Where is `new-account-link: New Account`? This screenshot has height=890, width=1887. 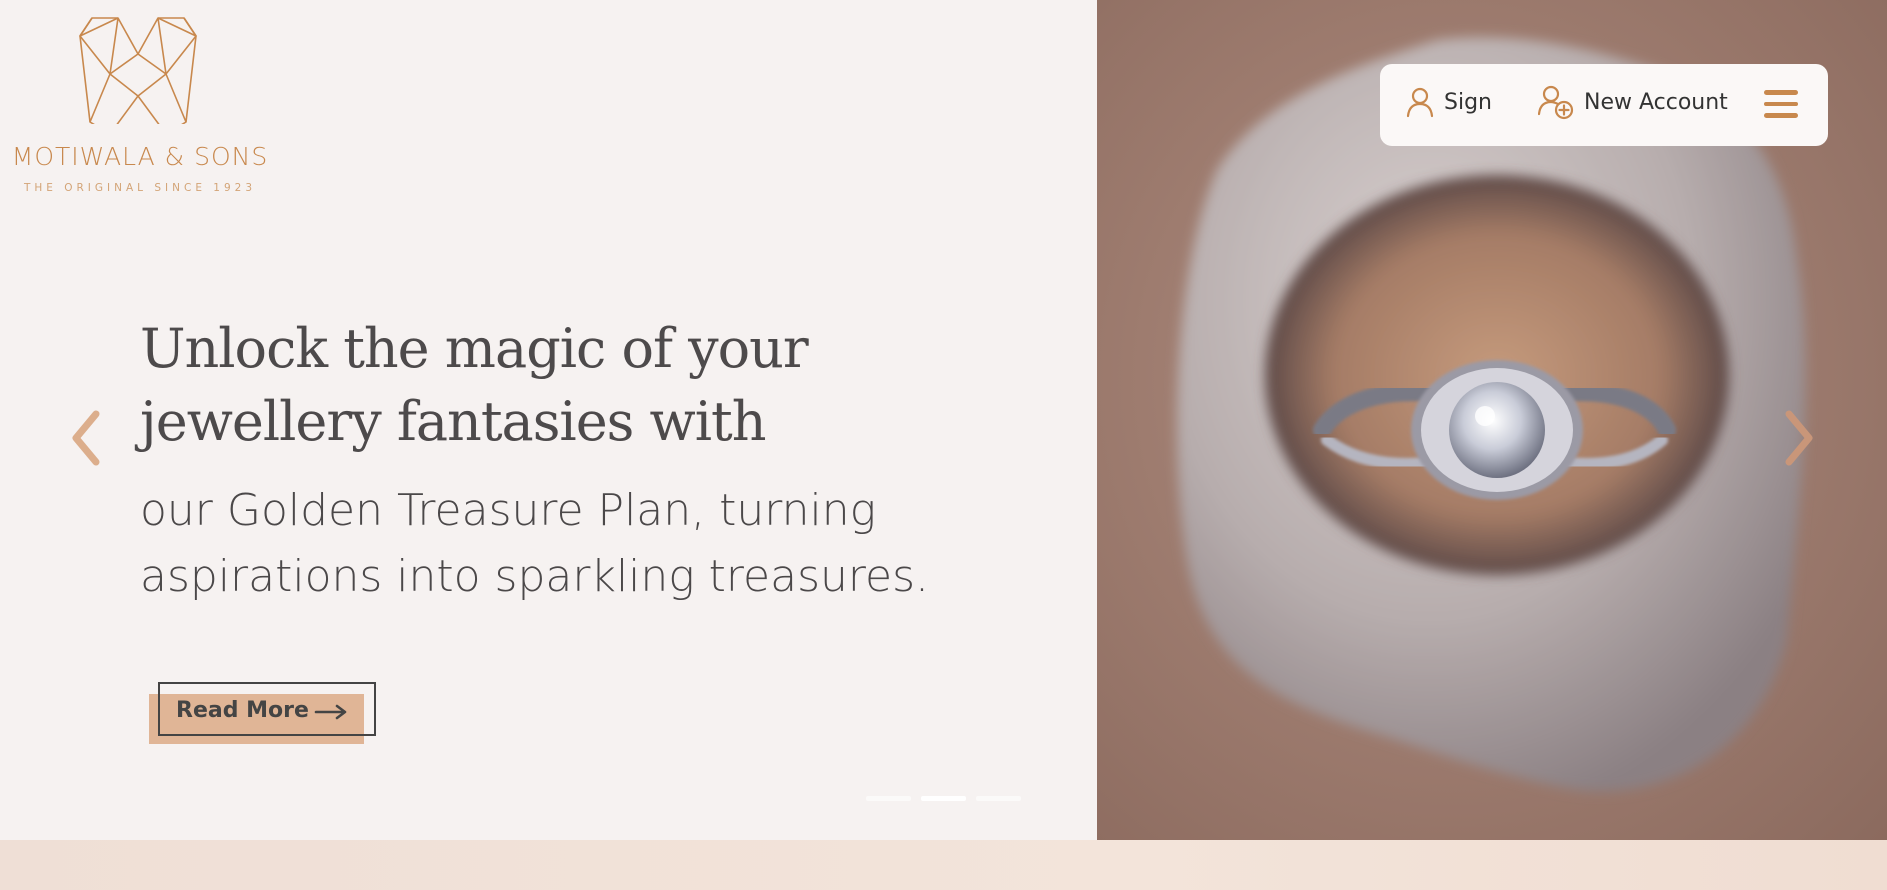
new-account-link: New Account is located at coordinates (1633, 102).